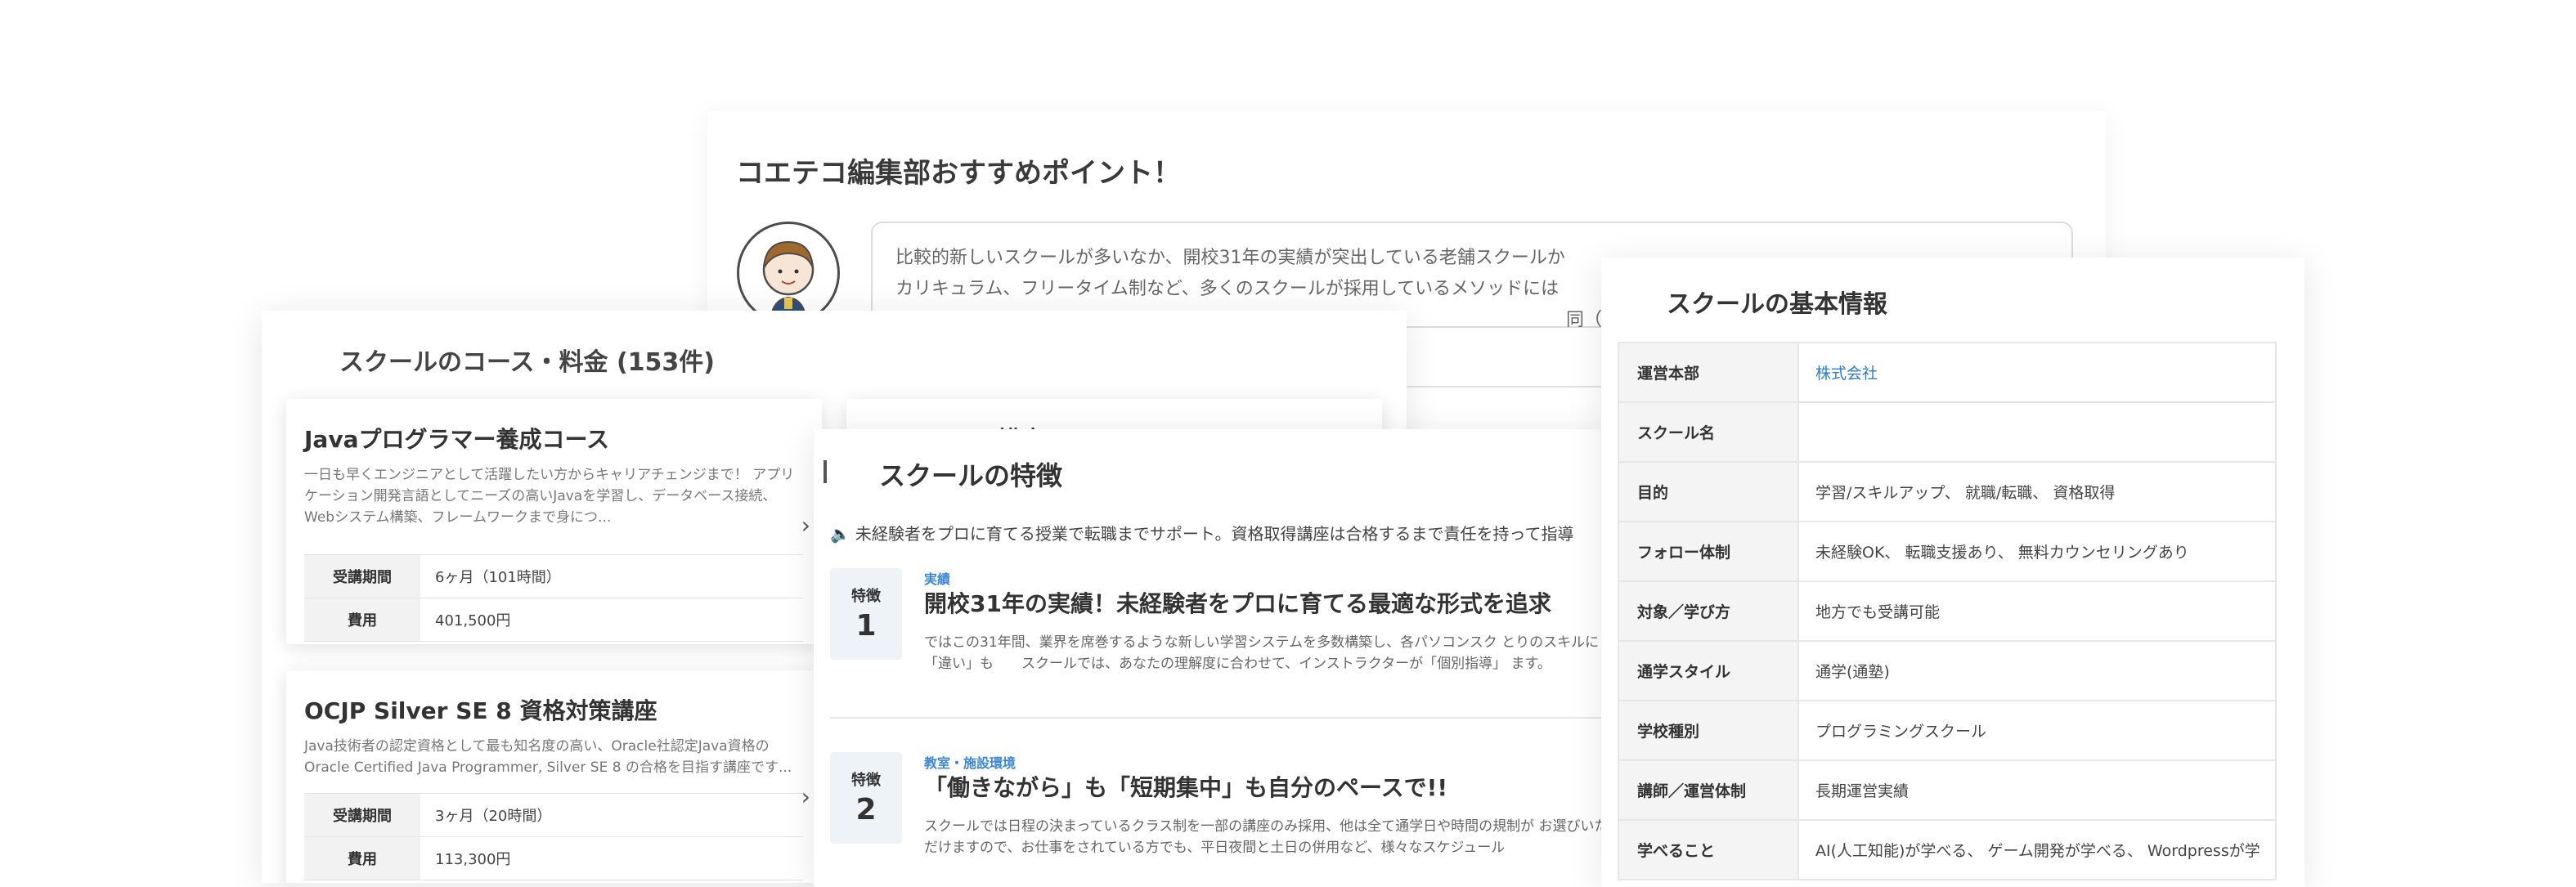 This screenshot has width=2576, height=887. Describe the element at coordinates (611, 620) in the screenshot. I see `fee-value: 401,500円` at that location.